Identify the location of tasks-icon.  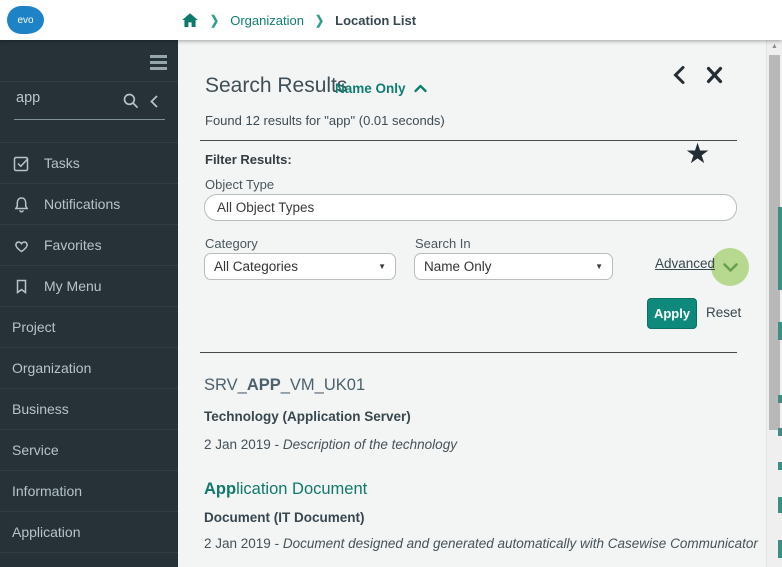
(24, 163).